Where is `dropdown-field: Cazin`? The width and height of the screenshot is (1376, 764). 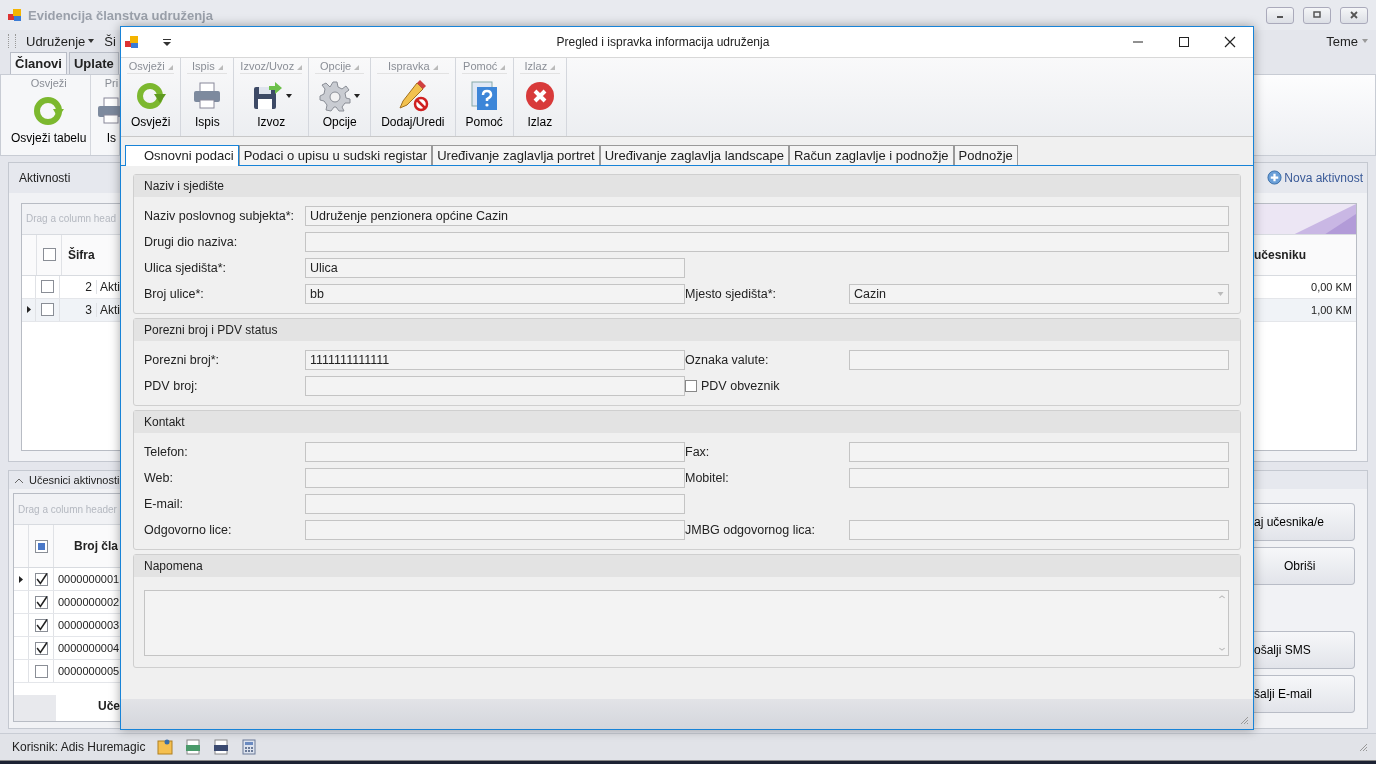 dropdown-field: Cazin is located at coordinates (1039, 294).